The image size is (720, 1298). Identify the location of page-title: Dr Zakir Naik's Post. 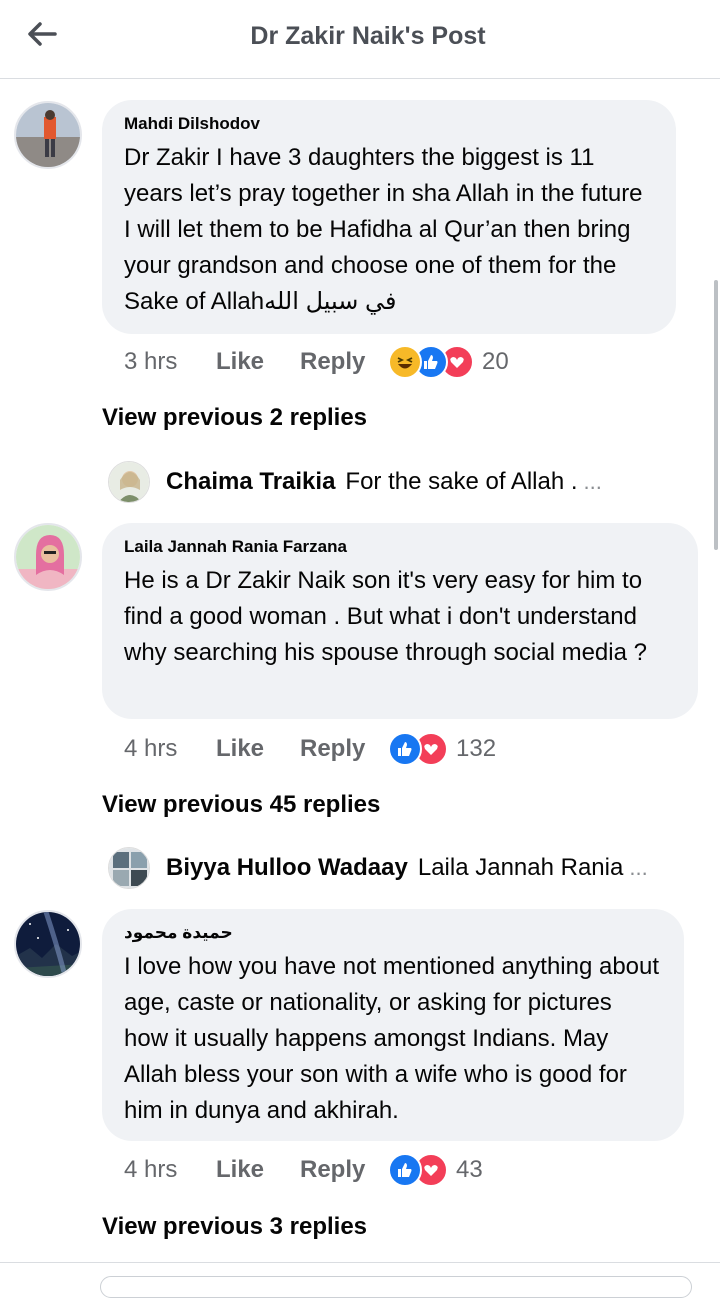
(368, 36).